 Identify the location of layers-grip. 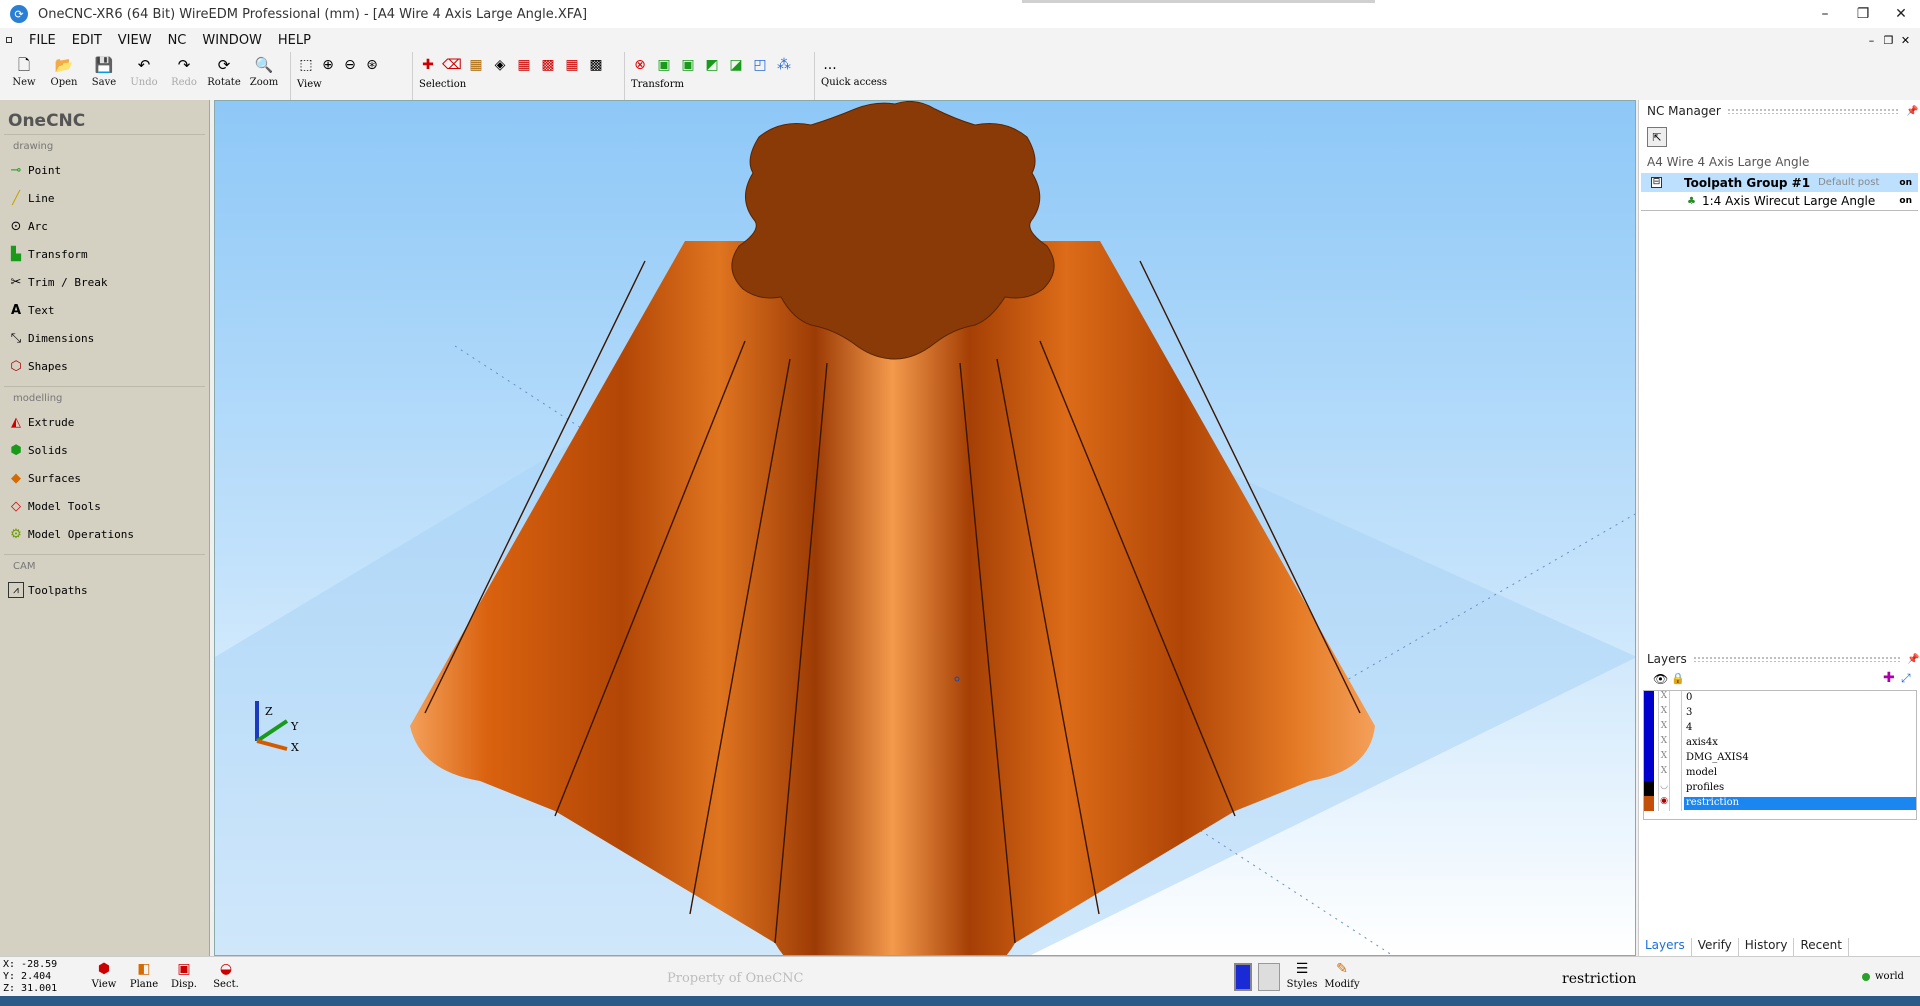
(1796, 659).